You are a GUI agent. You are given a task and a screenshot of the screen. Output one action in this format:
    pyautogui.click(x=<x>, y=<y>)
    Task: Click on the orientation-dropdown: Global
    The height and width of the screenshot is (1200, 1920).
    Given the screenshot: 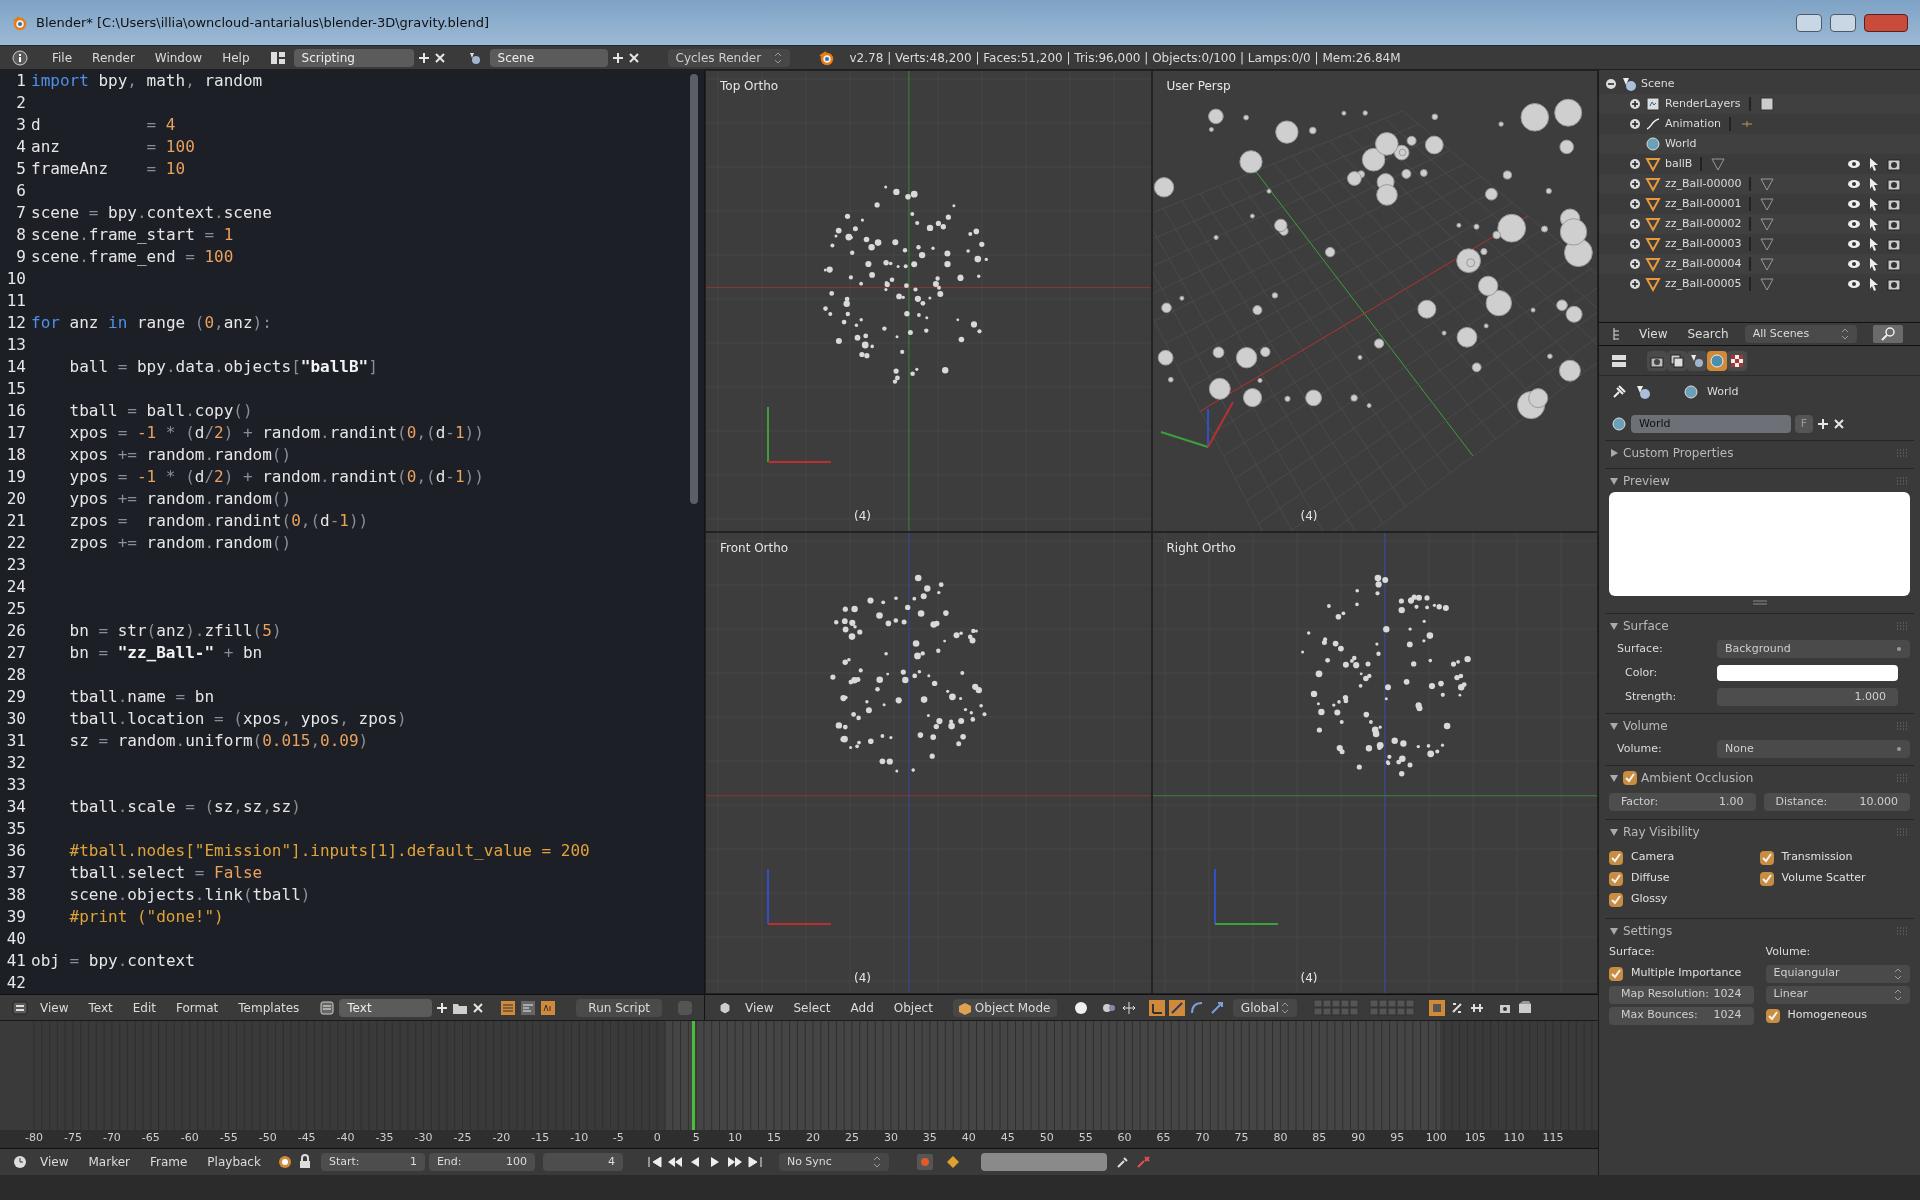 What is the action you would take?
    pyautogui.click(x=1264, y=1007)
    